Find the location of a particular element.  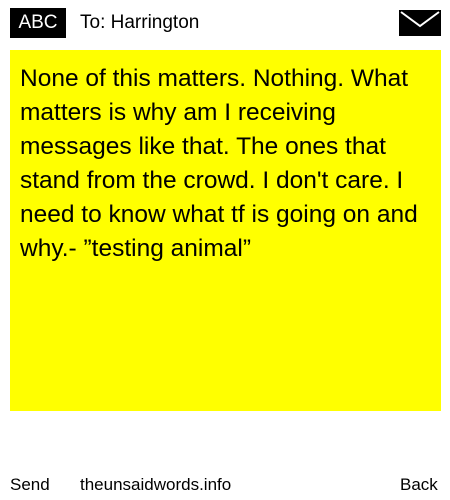

back-button: Back is located at coordinates (419, 485).